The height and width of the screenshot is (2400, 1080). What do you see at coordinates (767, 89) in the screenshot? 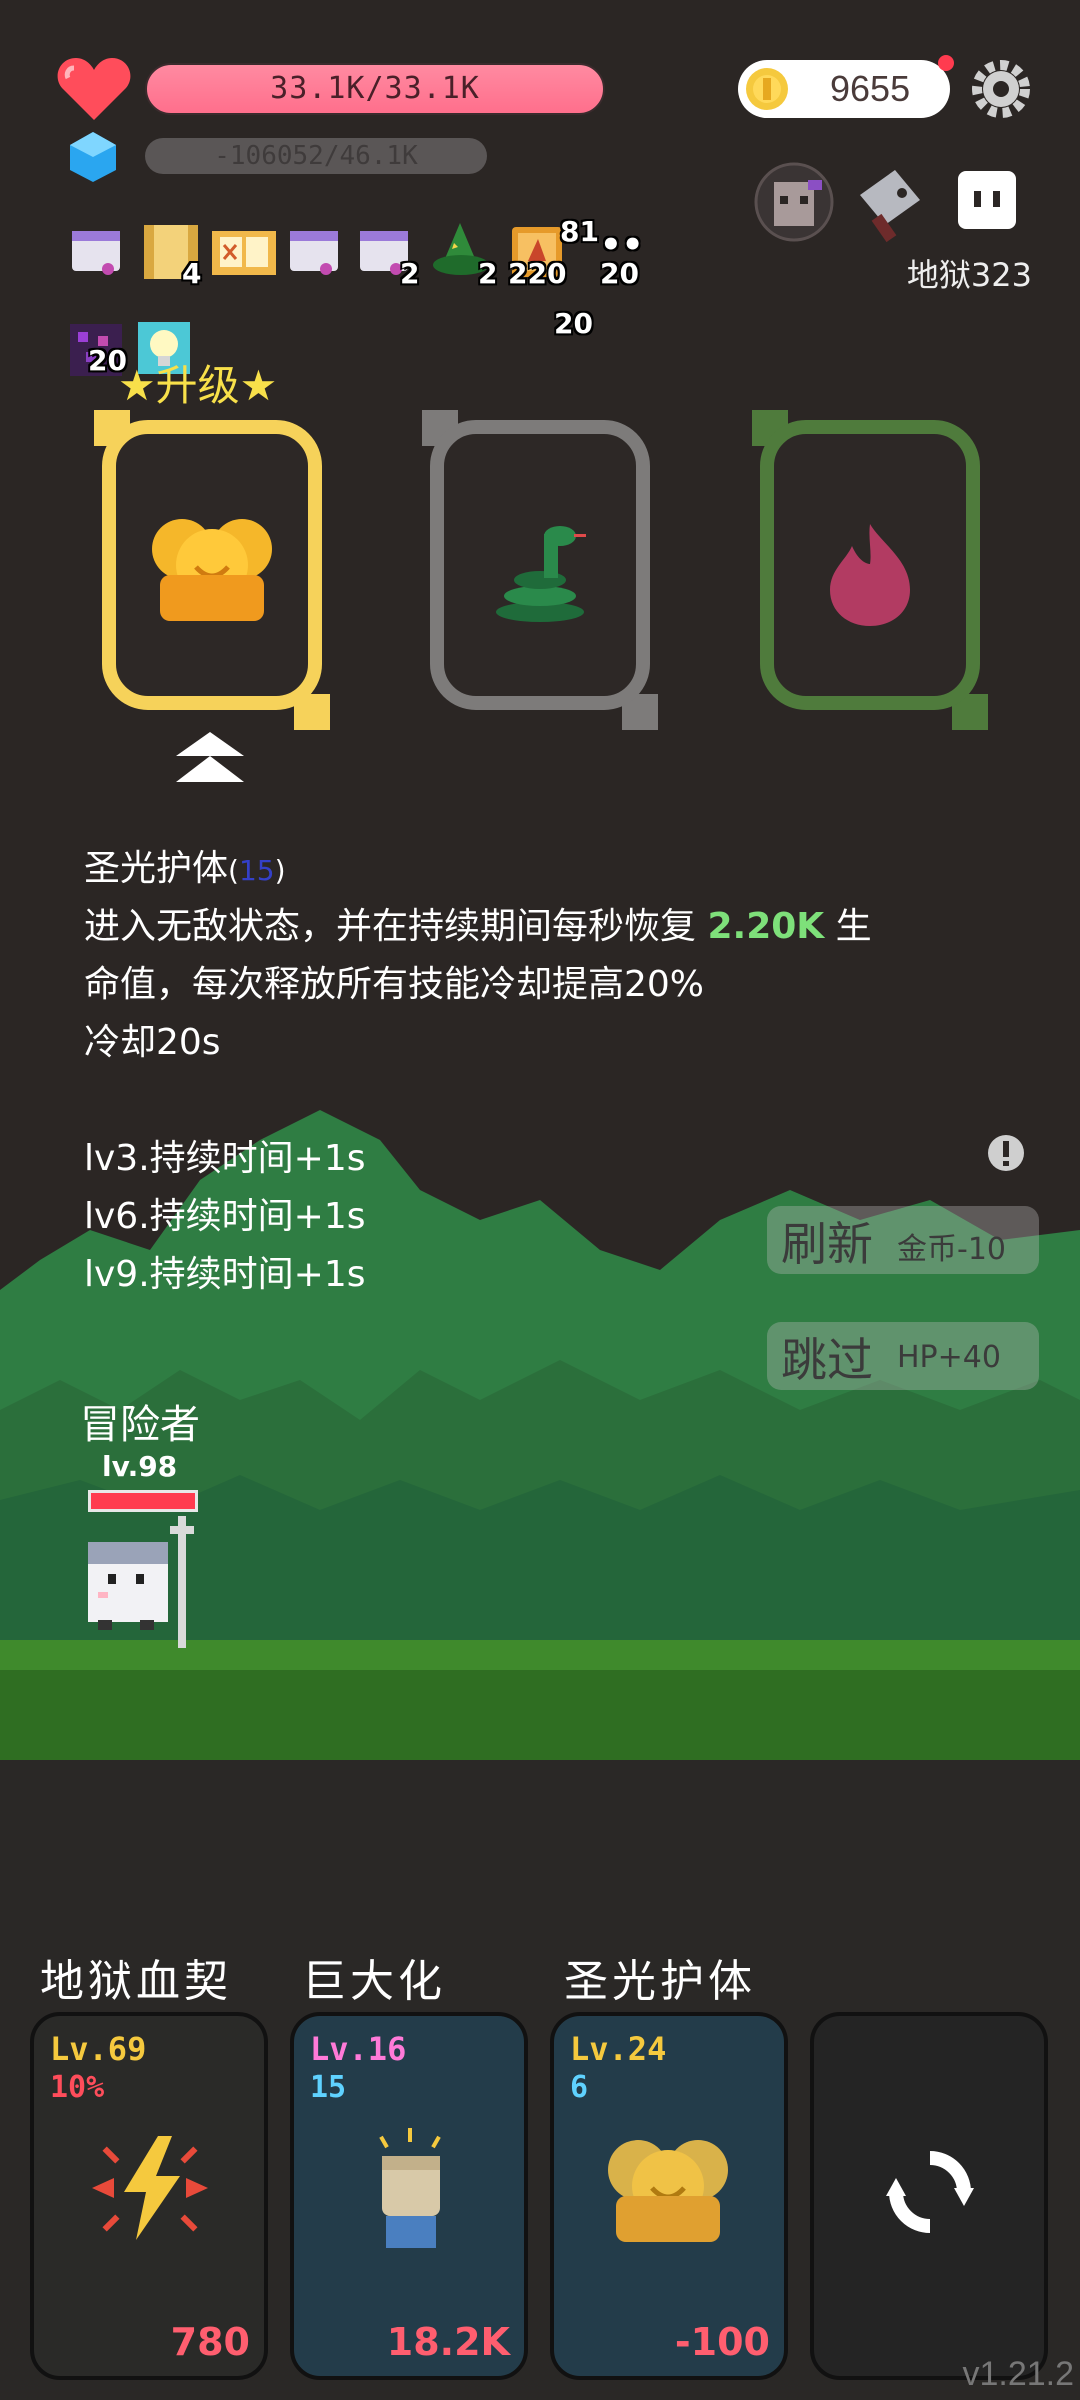
I see `coin-icon` at bounding box center [767, 89].